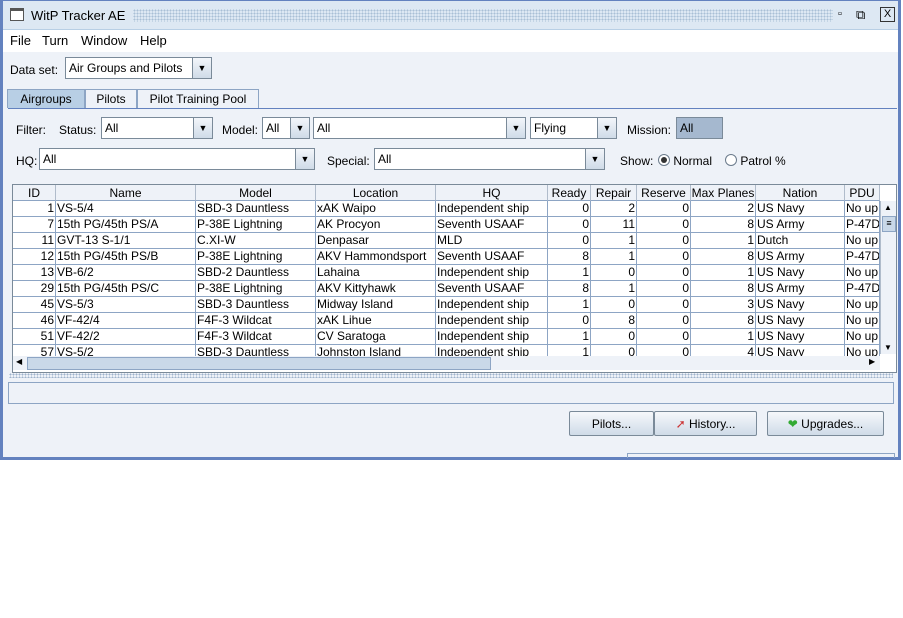  I want to click on column-header: PDU, so click(862, 193).